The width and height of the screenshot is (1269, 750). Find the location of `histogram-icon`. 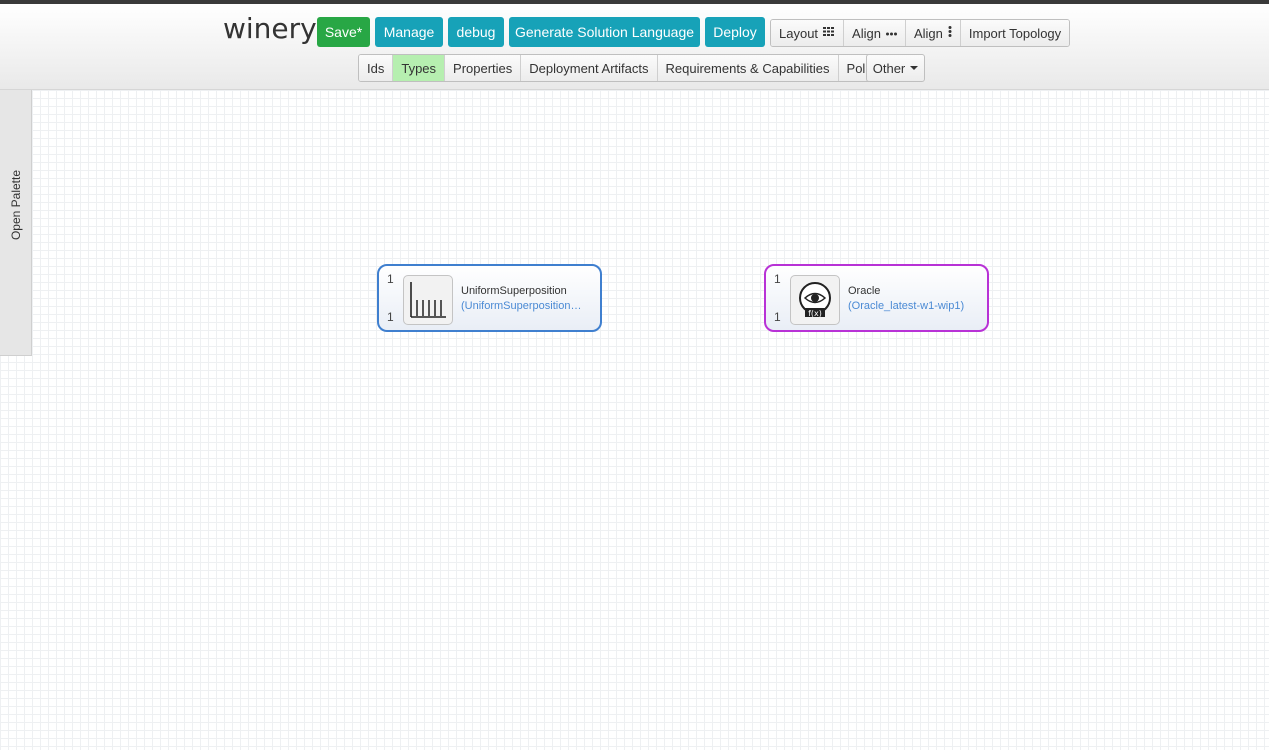

histogram-icon is located at coordinates (428, 300).